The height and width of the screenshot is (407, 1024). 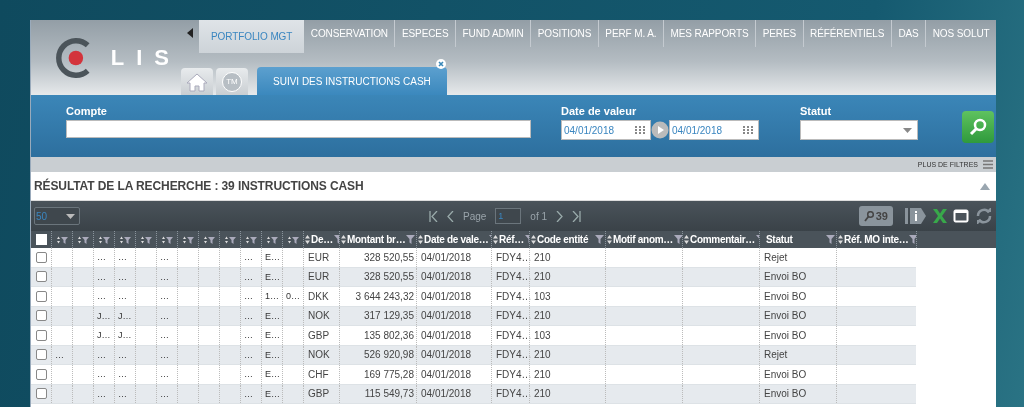 What do you see at coordinates (961, 33) in the screenshot?
I see `nav-tab: NOS SOLUT` at bounding box center [961, 33].